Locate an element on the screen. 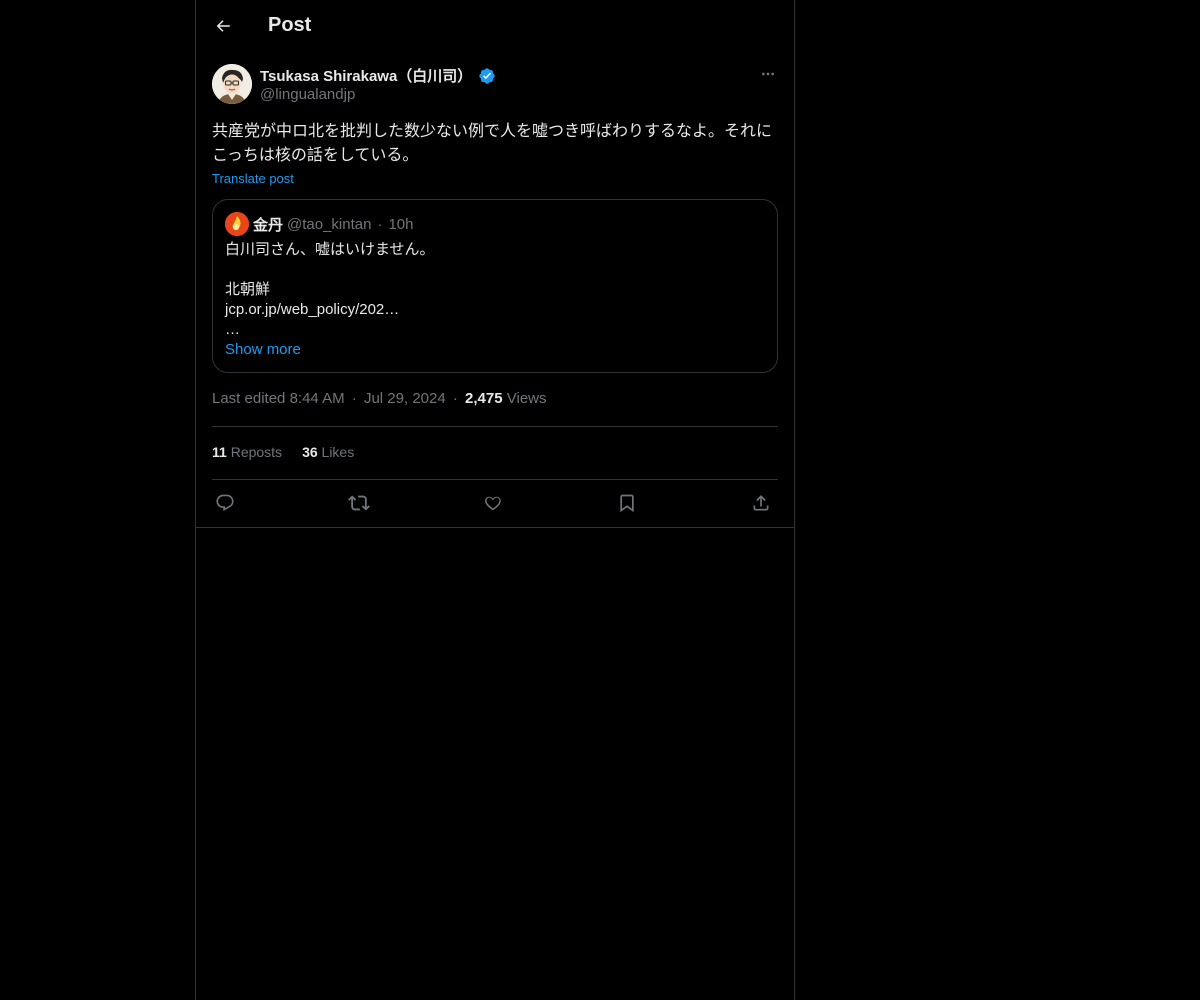 The height and width of the screenshot is (1000, 1200). action-bar is located at coordinates (495, 503).